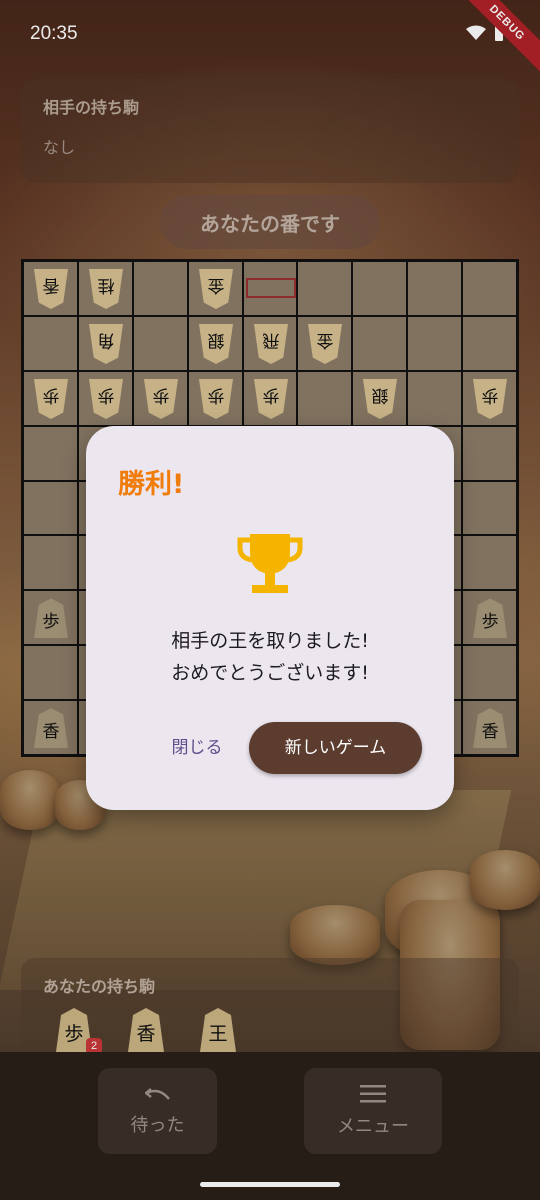  Describe the element at coordinates (197, 748) in the screenshot. I see `close-button: 閉じる` at that location.